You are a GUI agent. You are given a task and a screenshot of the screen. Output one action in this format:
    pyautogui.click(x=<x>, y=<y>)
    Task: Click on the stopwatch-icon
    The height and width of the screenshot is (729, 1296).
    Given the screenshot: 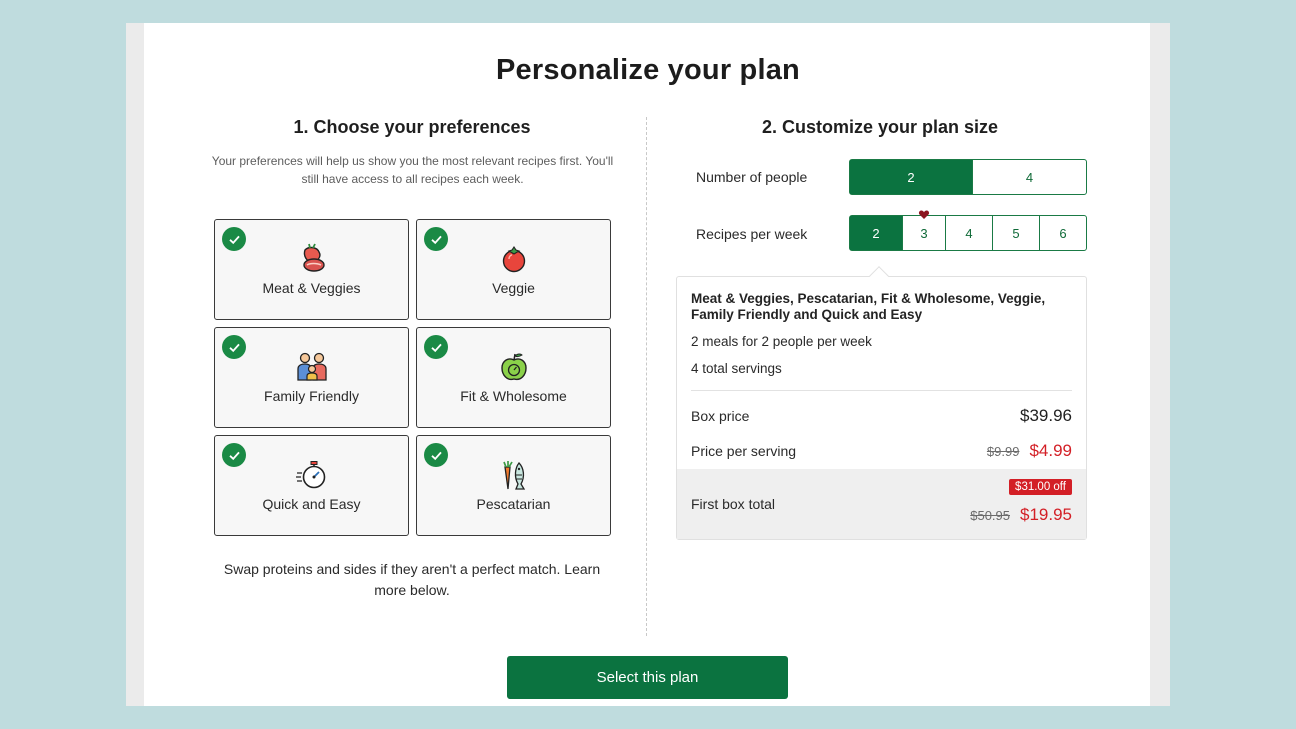 What is the action you would take?
    pyautogui.click(x=310, y=475)
    